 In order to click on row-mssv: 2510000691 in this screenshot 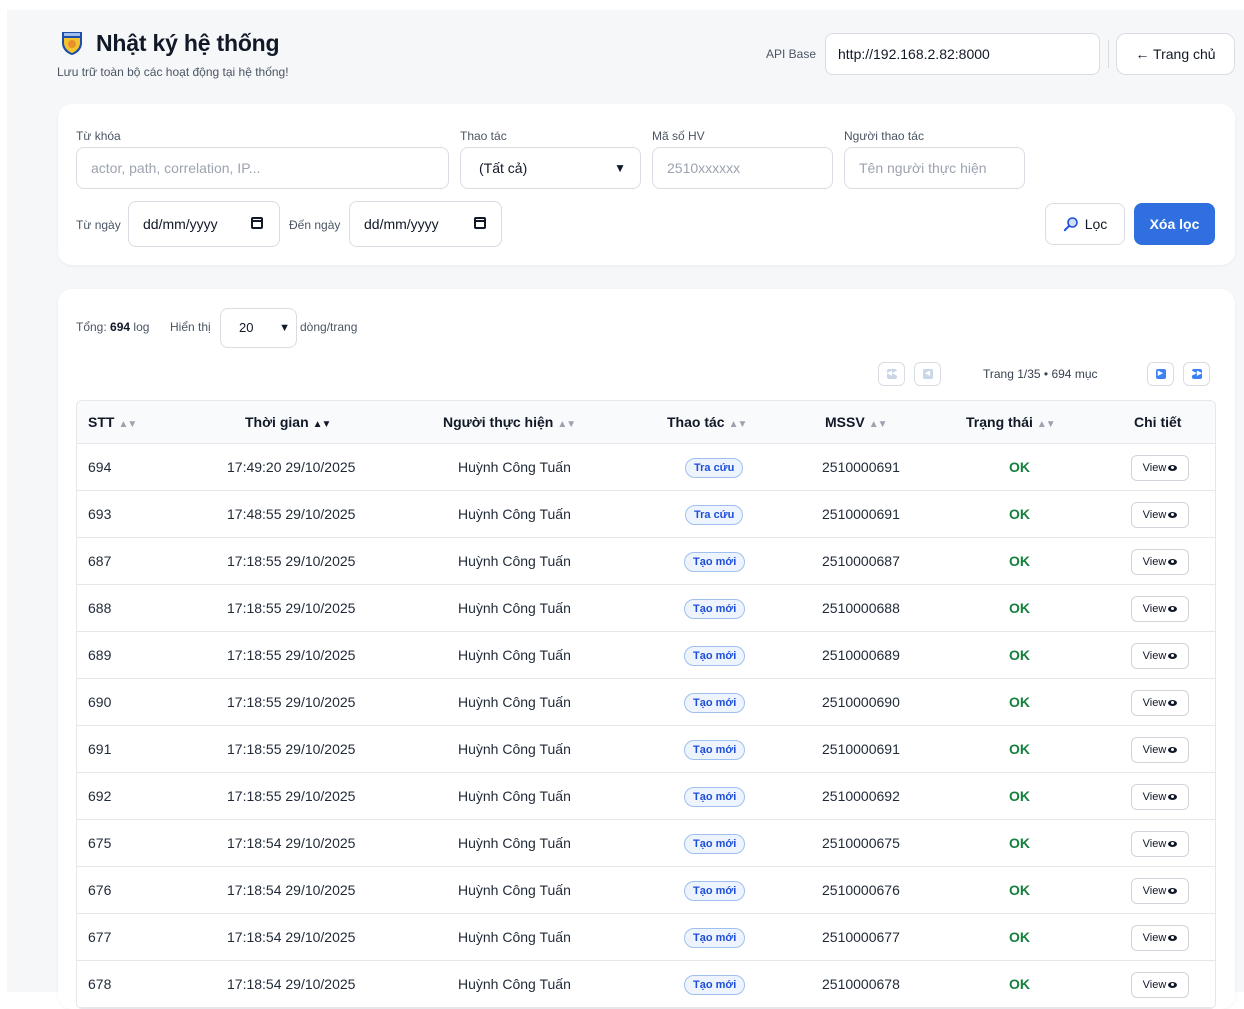, I will do `click(861, 749)`.